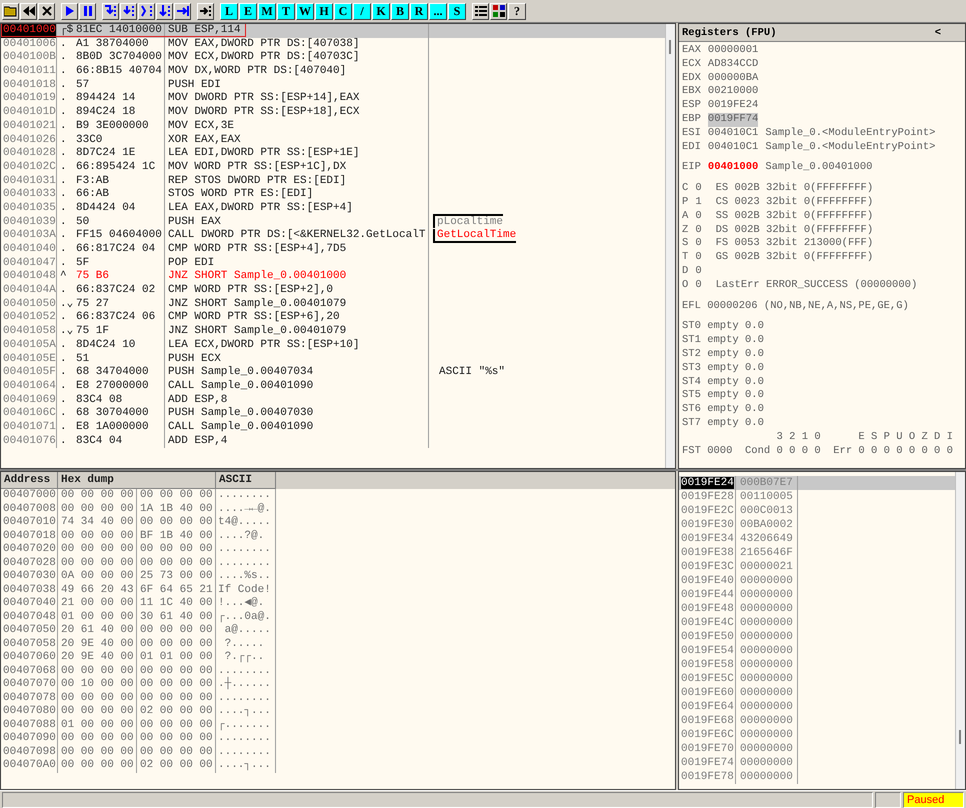  Describe the element at coordinates (817, 595) in the screenshot. I see `stack-row: 0019FE44 00000000` at that location.